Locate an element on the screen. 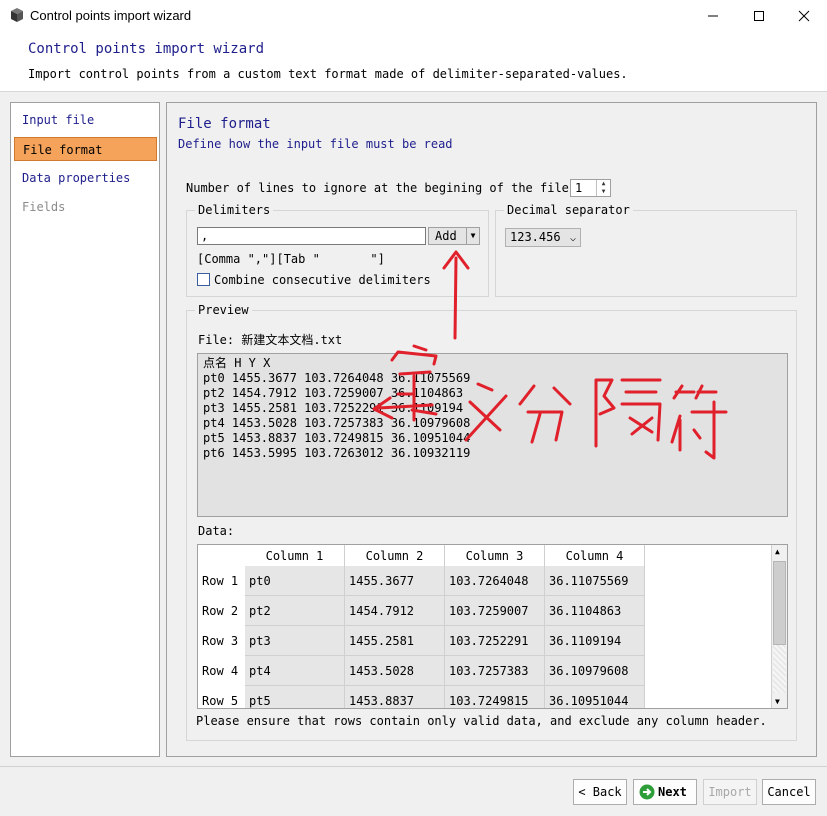 The width and height of the screenshot is (827, 816). table-cell: 1454.7912 is located at coordinates (395, 611).